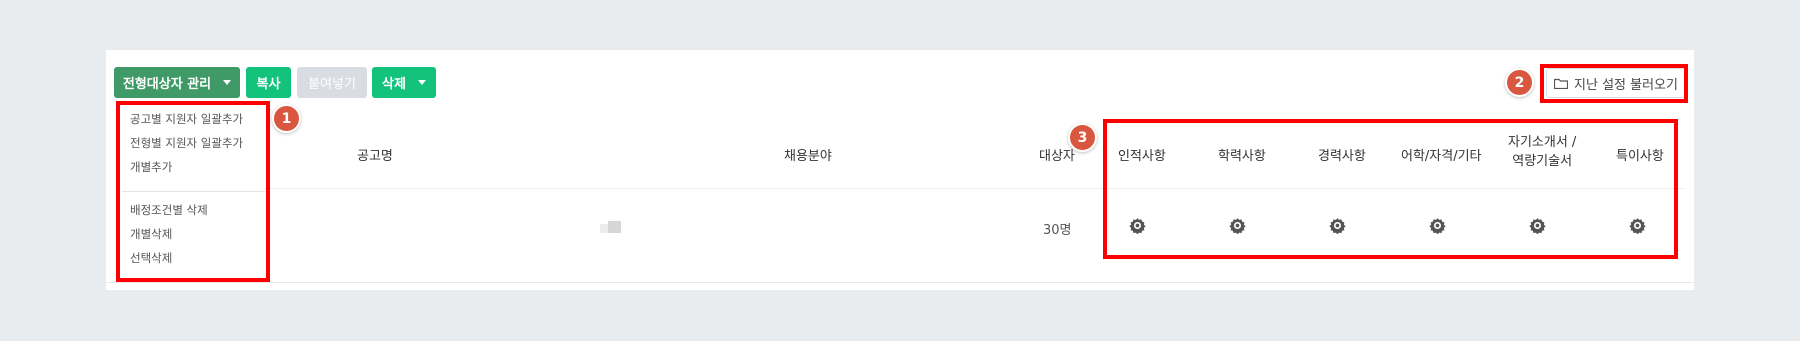 The width and height of the screenshot is (1800, 341). What do you see at coordinates (193, 191) in the screenshot?
I see `highlight-box-dropdown` at bounding box center [193, 191].